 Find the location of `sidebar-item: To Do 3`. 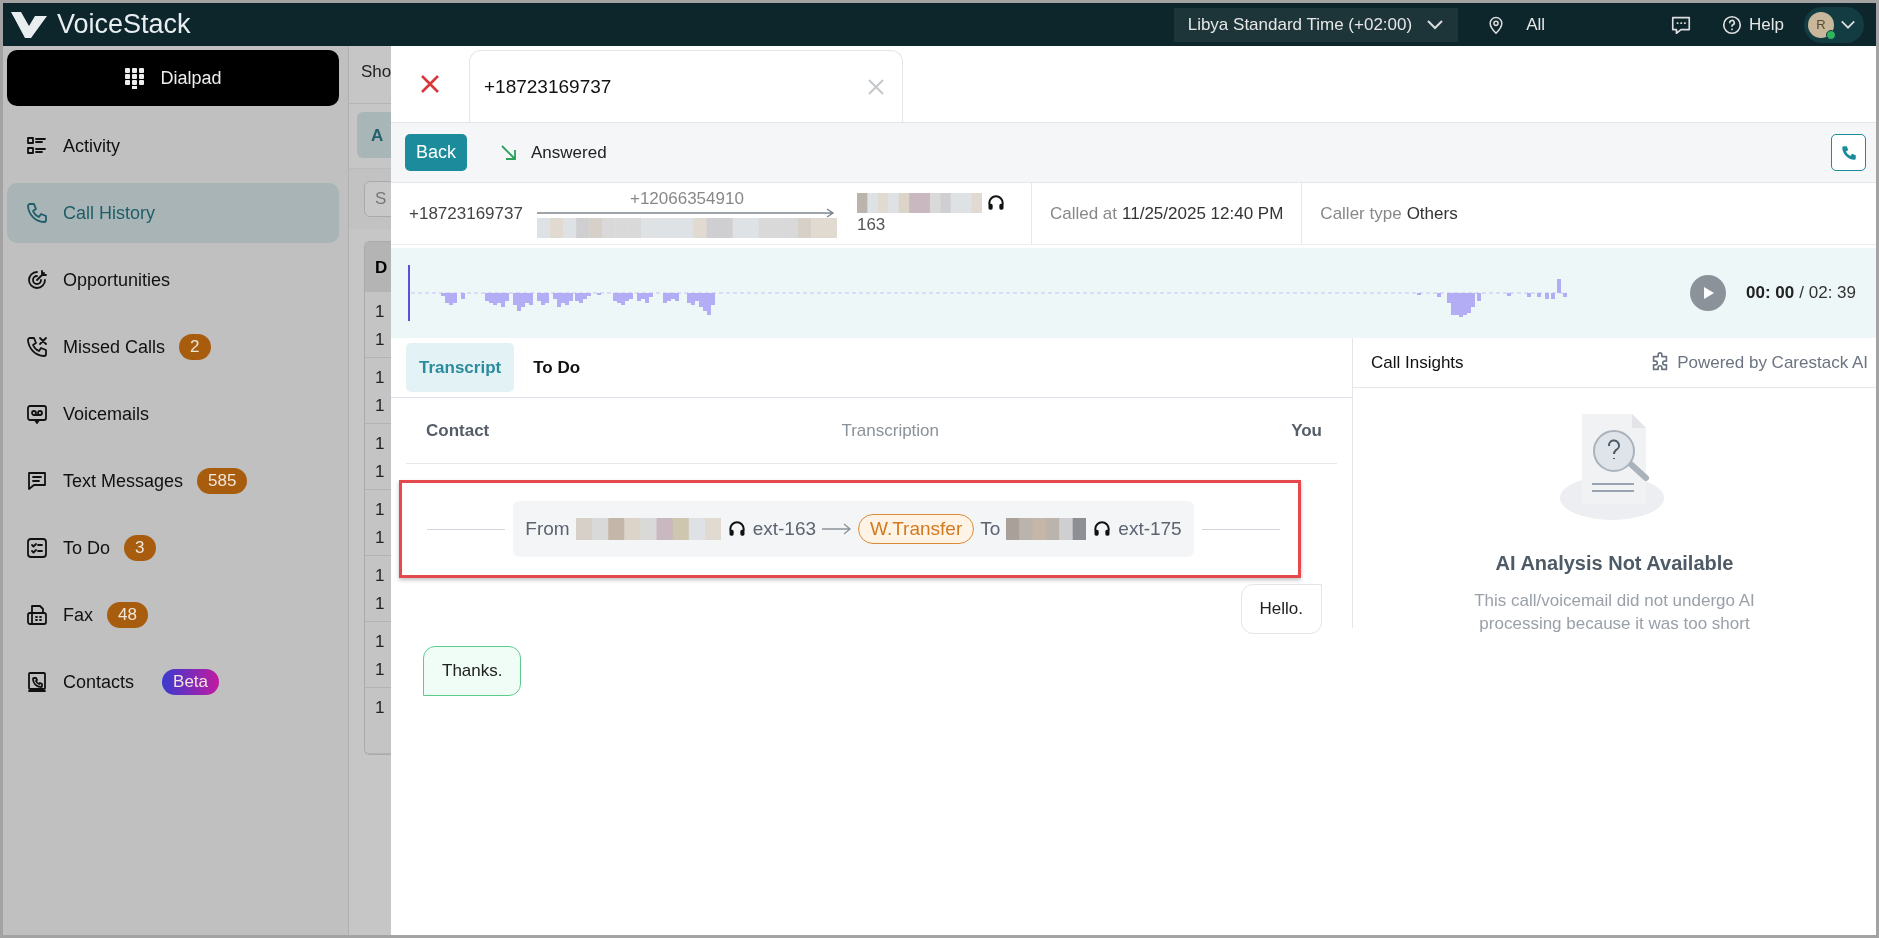

sidebar-item: To Do 3 is located at coordinates (173, 548).